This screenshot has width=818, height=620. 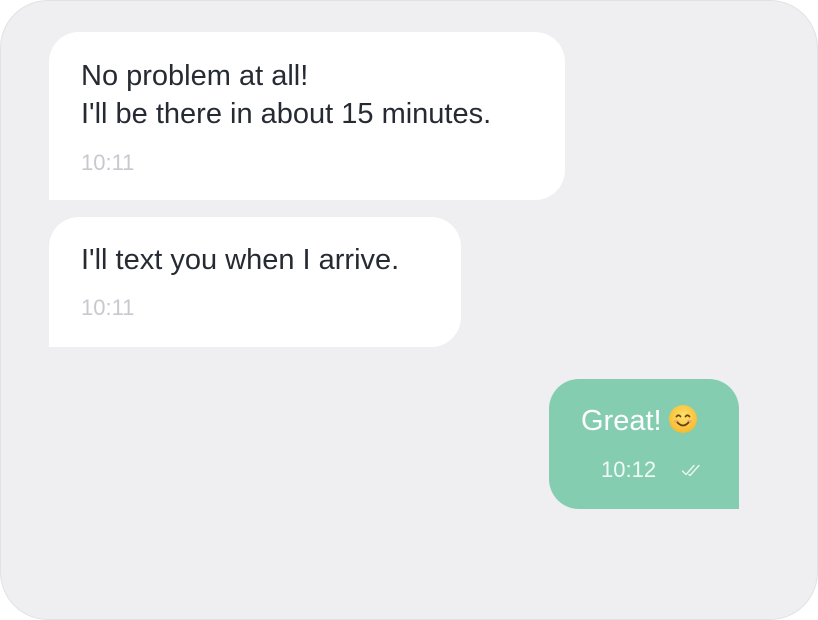 I want to click on outgoing-message-bubble: Great! 10:12, so click(x=644, y=444).